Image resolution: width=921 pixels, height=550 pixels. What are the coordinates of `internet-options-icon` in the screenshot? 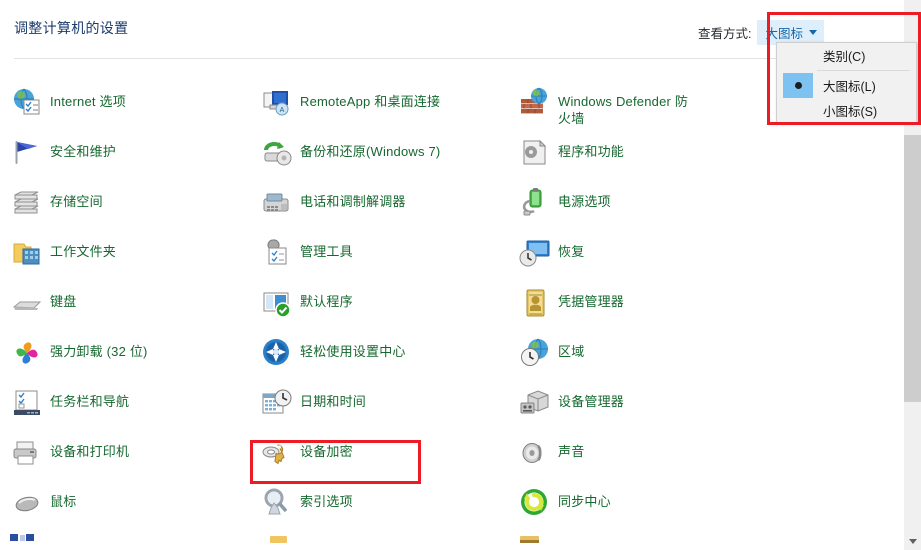 It's located at (27, 103).